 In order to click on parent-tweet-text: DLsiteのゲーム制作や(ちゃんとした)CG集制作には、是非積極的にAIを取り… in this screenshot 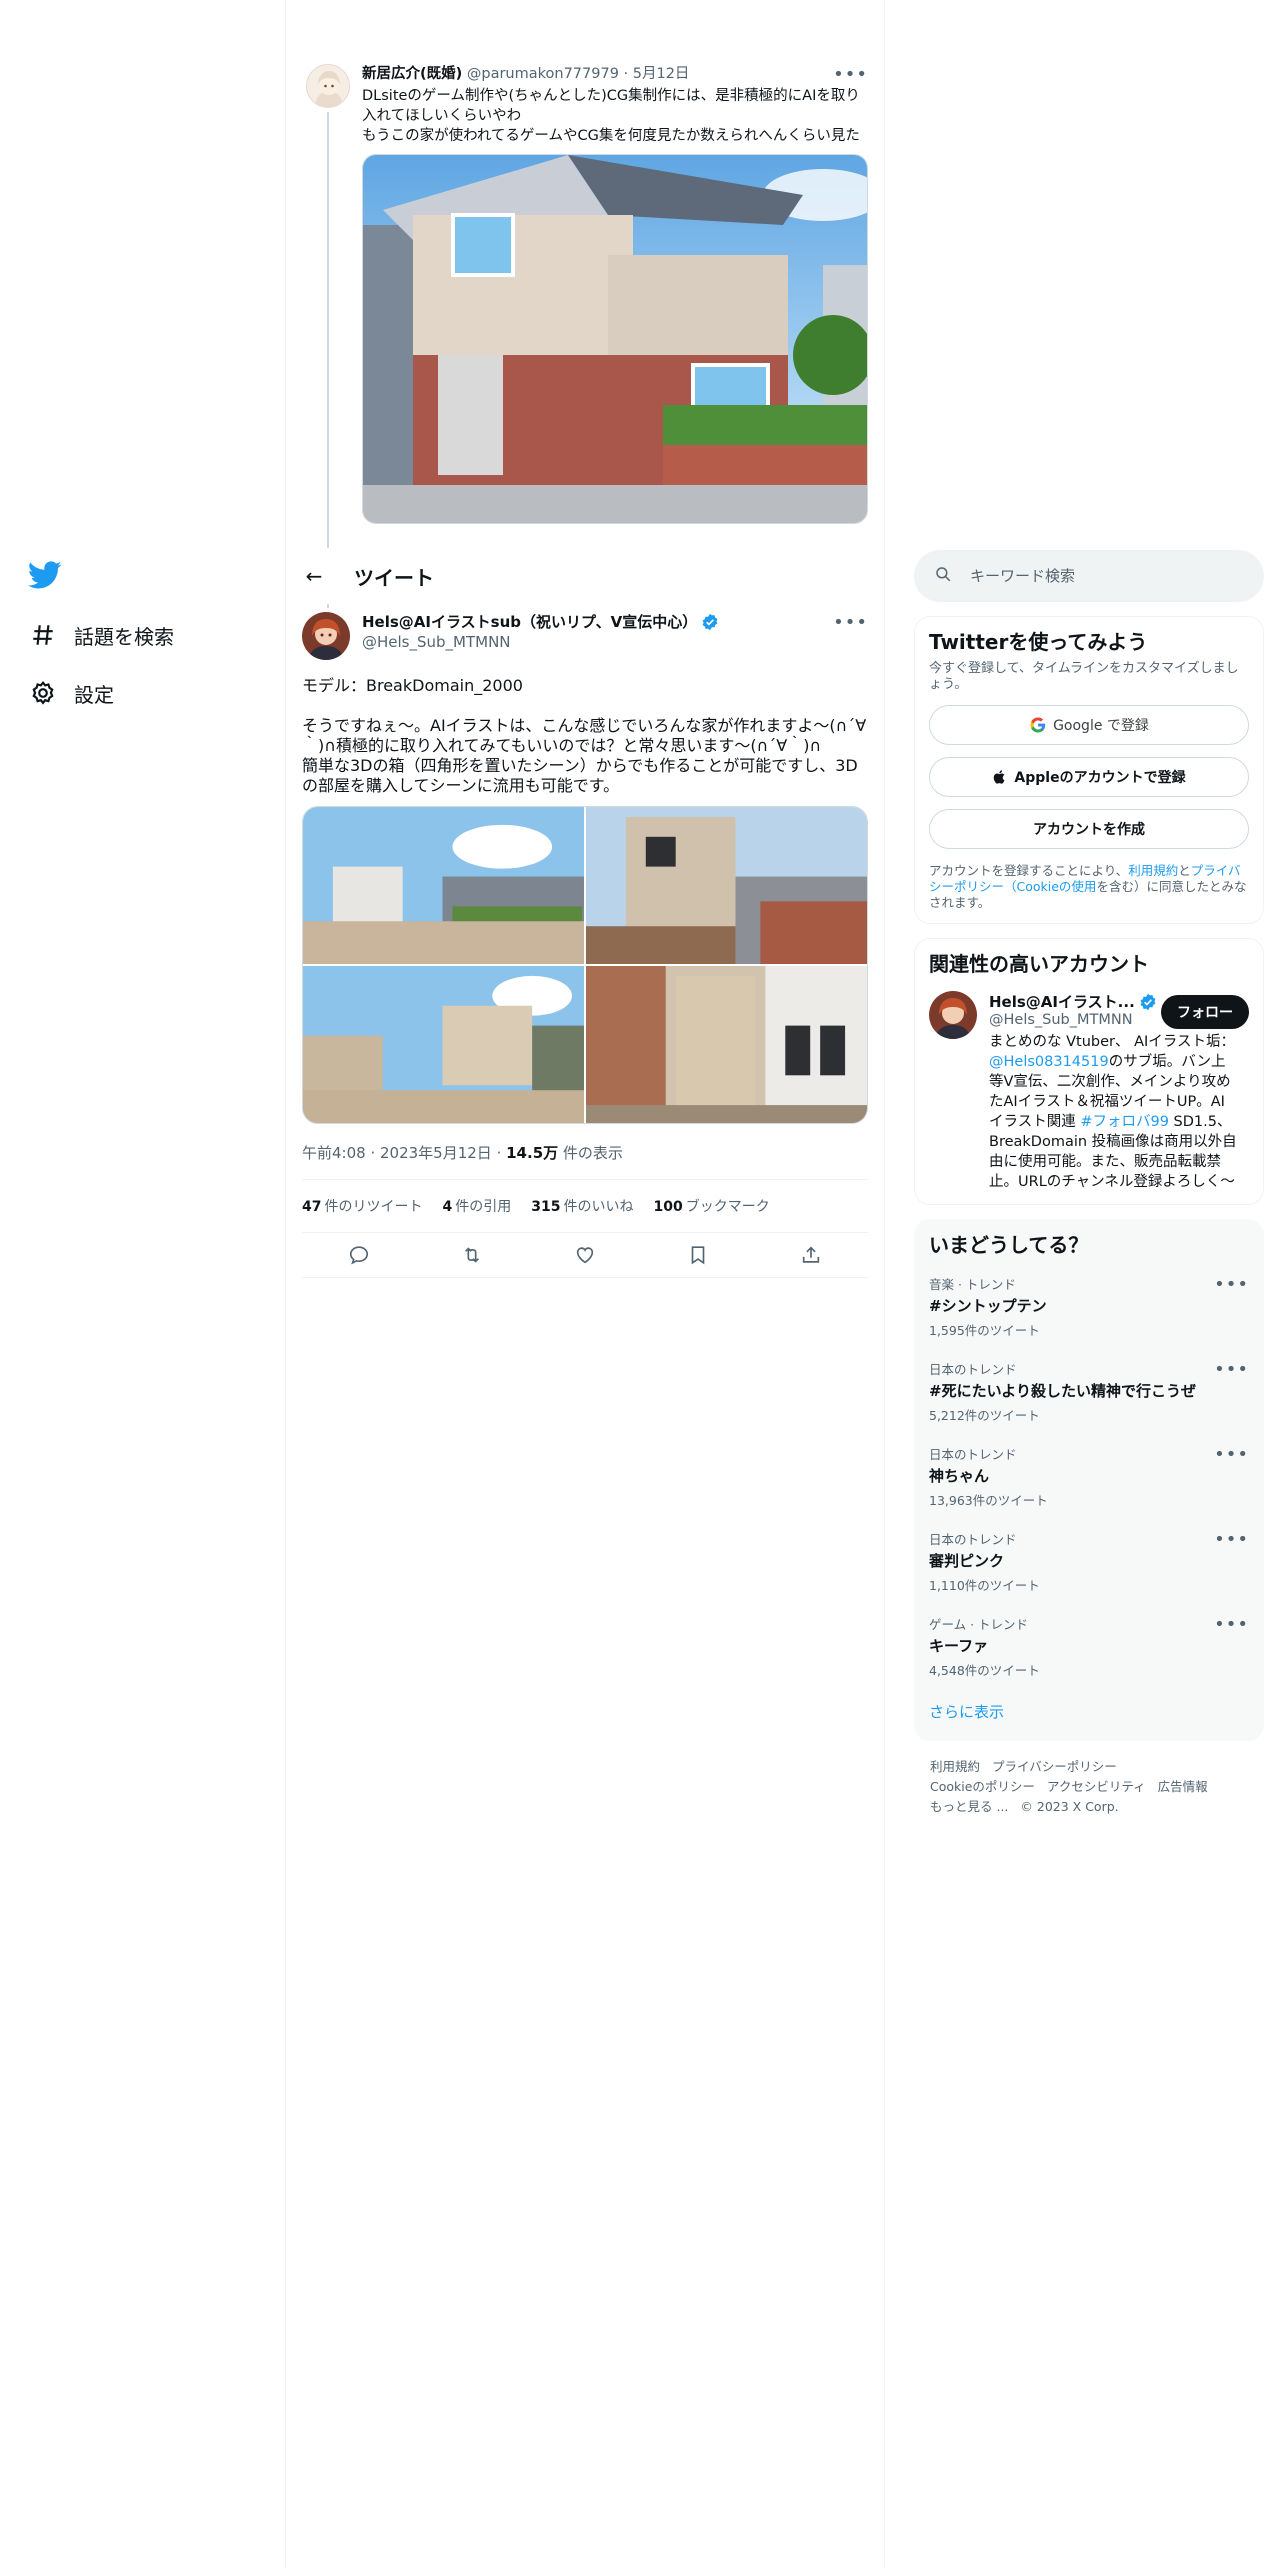, I will do `click(611, 116)`.